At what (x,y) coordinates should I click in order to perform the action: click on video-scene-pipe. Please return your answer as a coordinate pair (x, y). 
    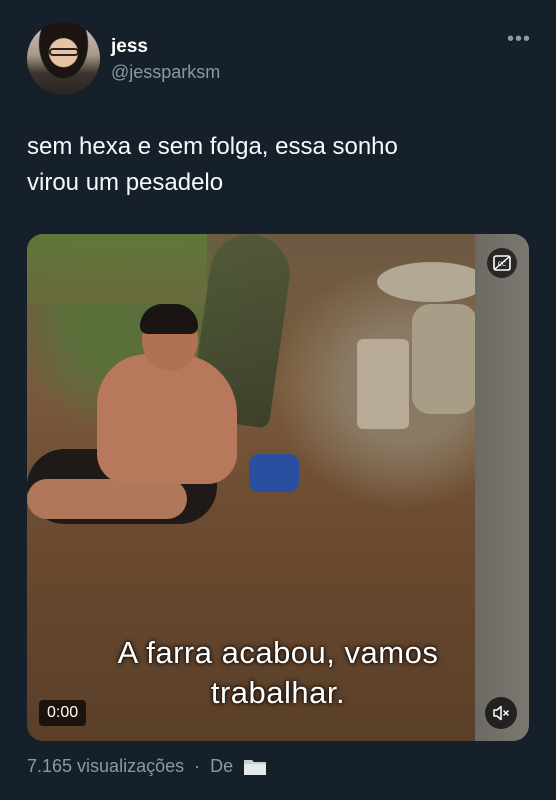
    Looking at the image, I should click on (383, 384).